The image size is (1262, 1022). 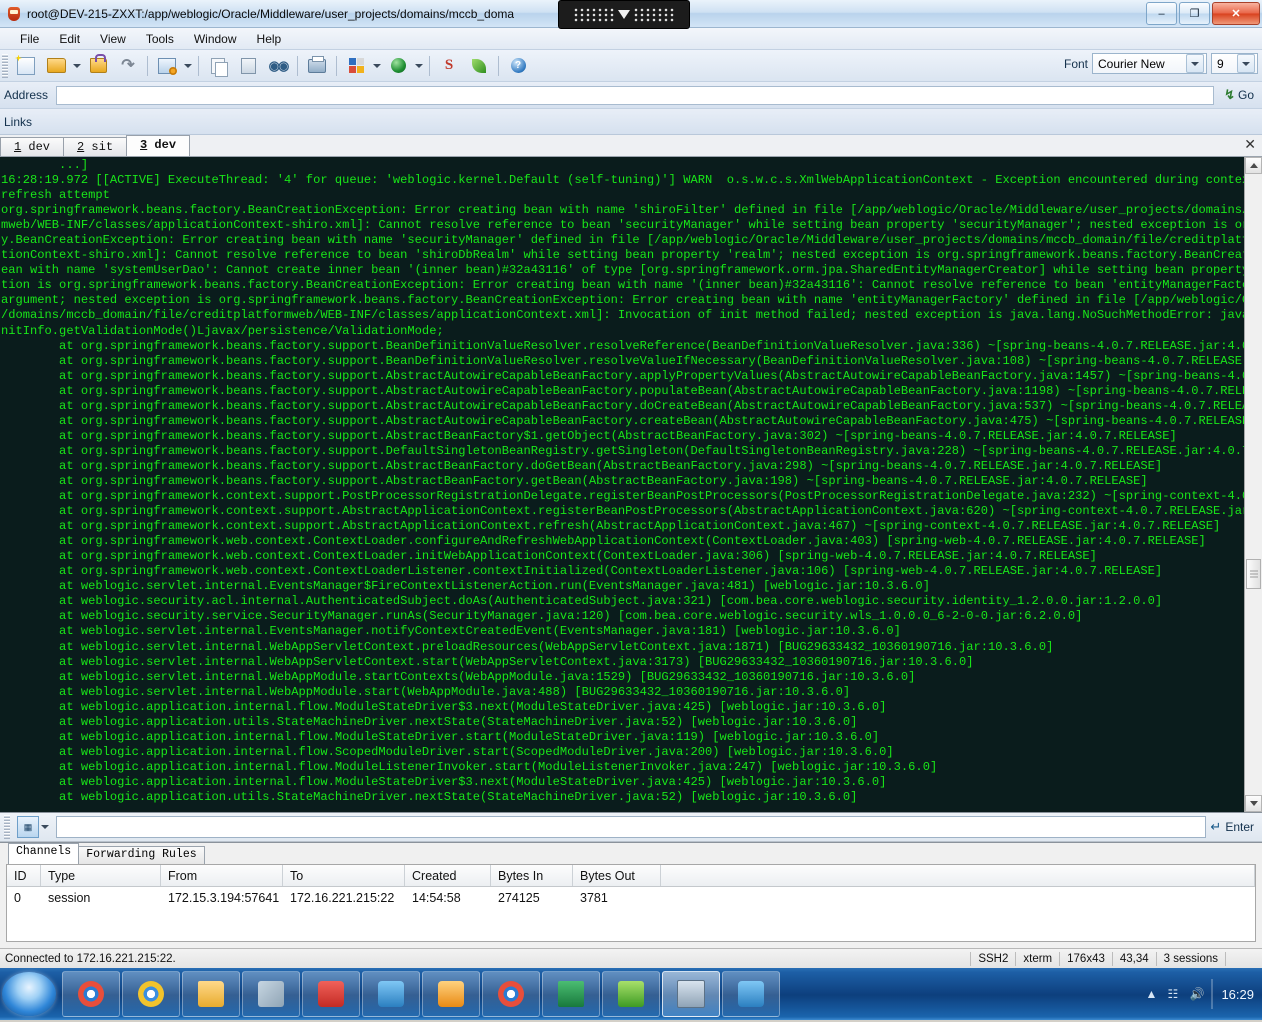 I want to click on command-bar-grip-icon, so click(x=7, y=827).